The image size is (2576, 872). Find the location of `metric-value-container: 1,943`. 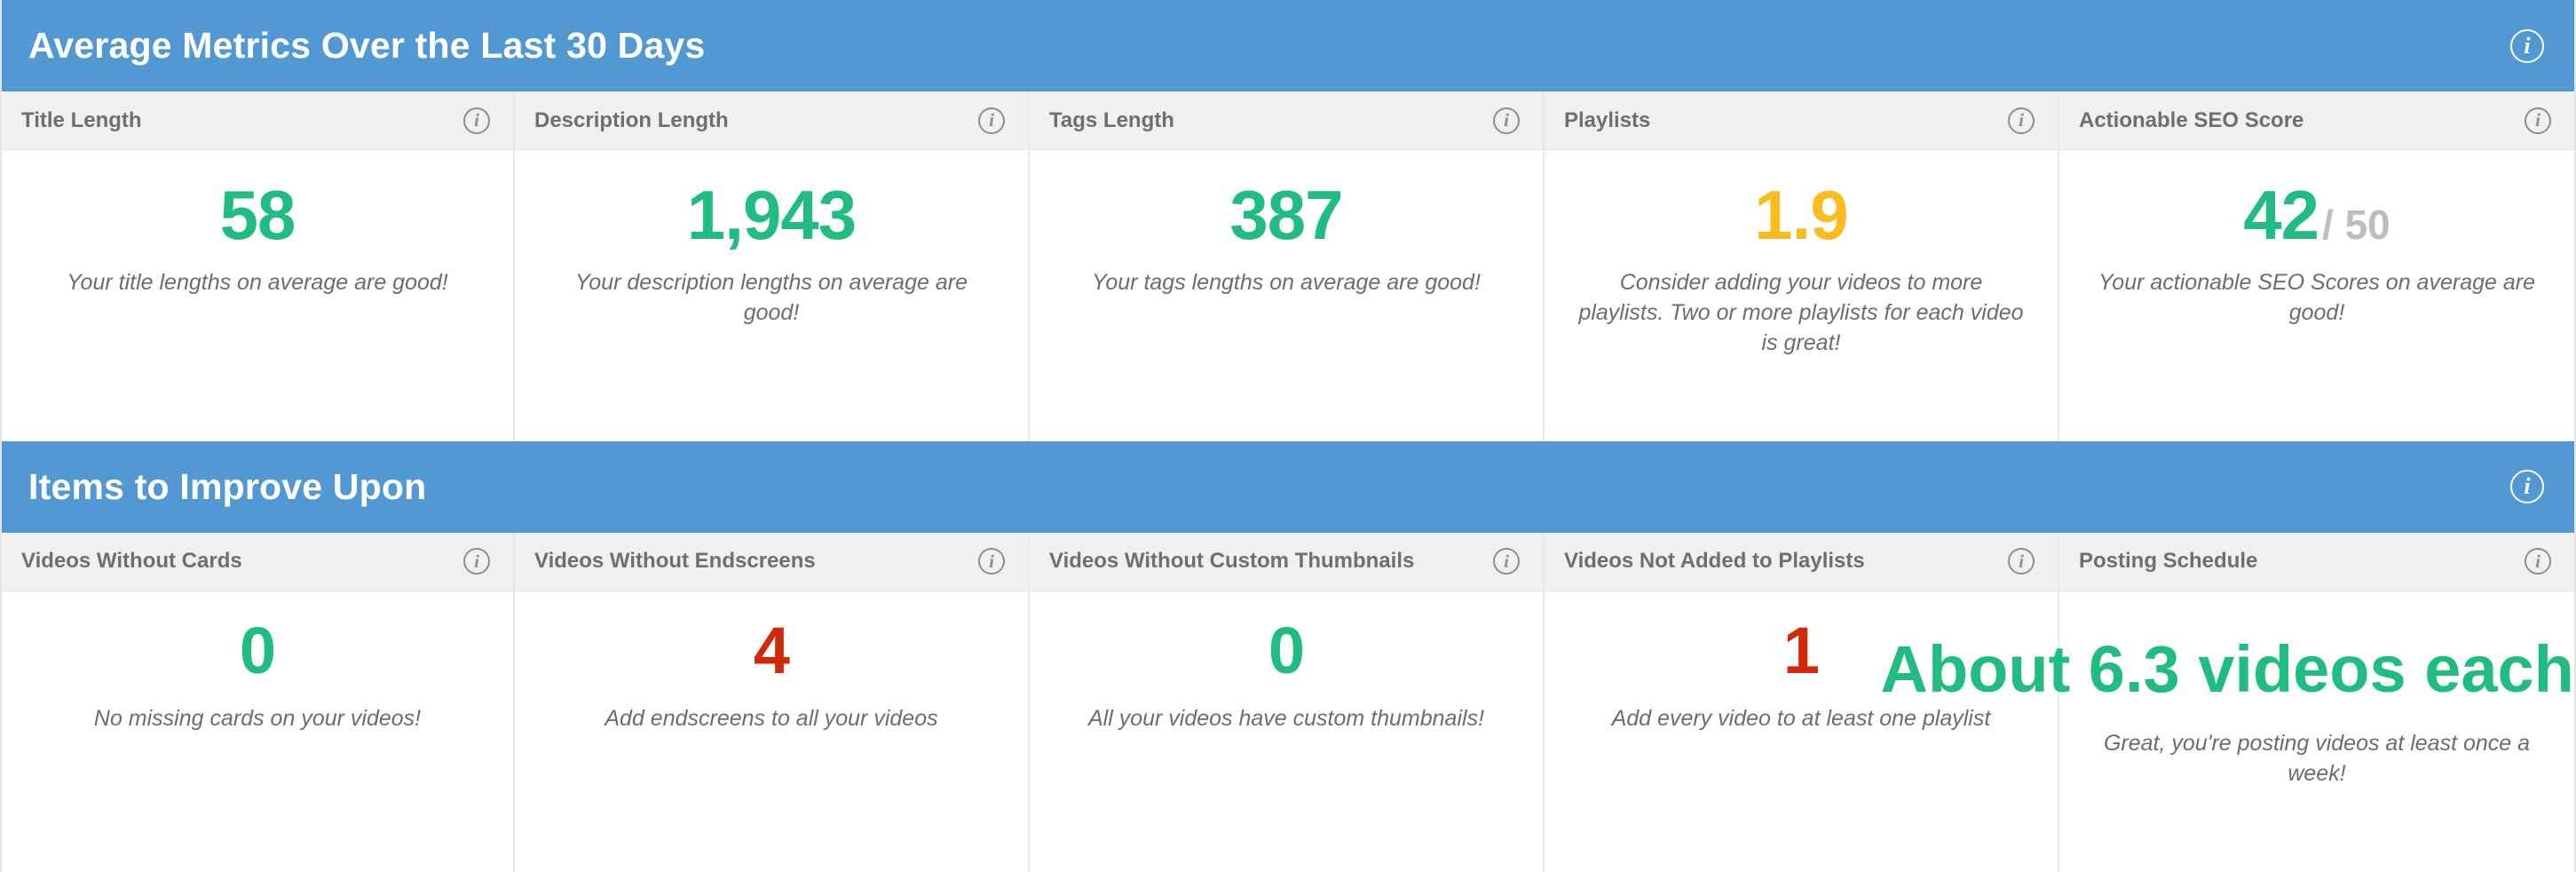

metric-value-container: 1,943 is located at coordinates (771, 215).